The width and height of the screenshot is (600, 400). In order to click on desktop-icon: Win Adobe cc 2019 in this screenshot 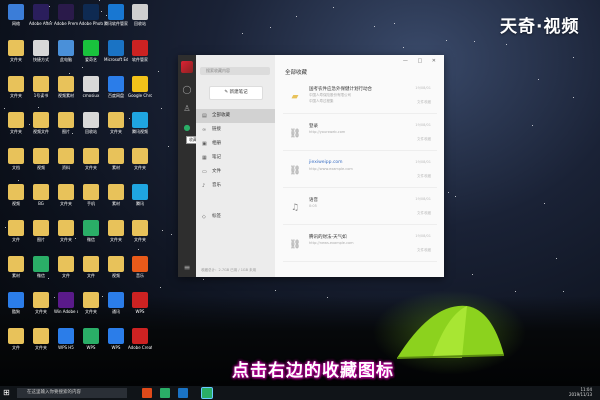, I will do `click(66, 303)`.